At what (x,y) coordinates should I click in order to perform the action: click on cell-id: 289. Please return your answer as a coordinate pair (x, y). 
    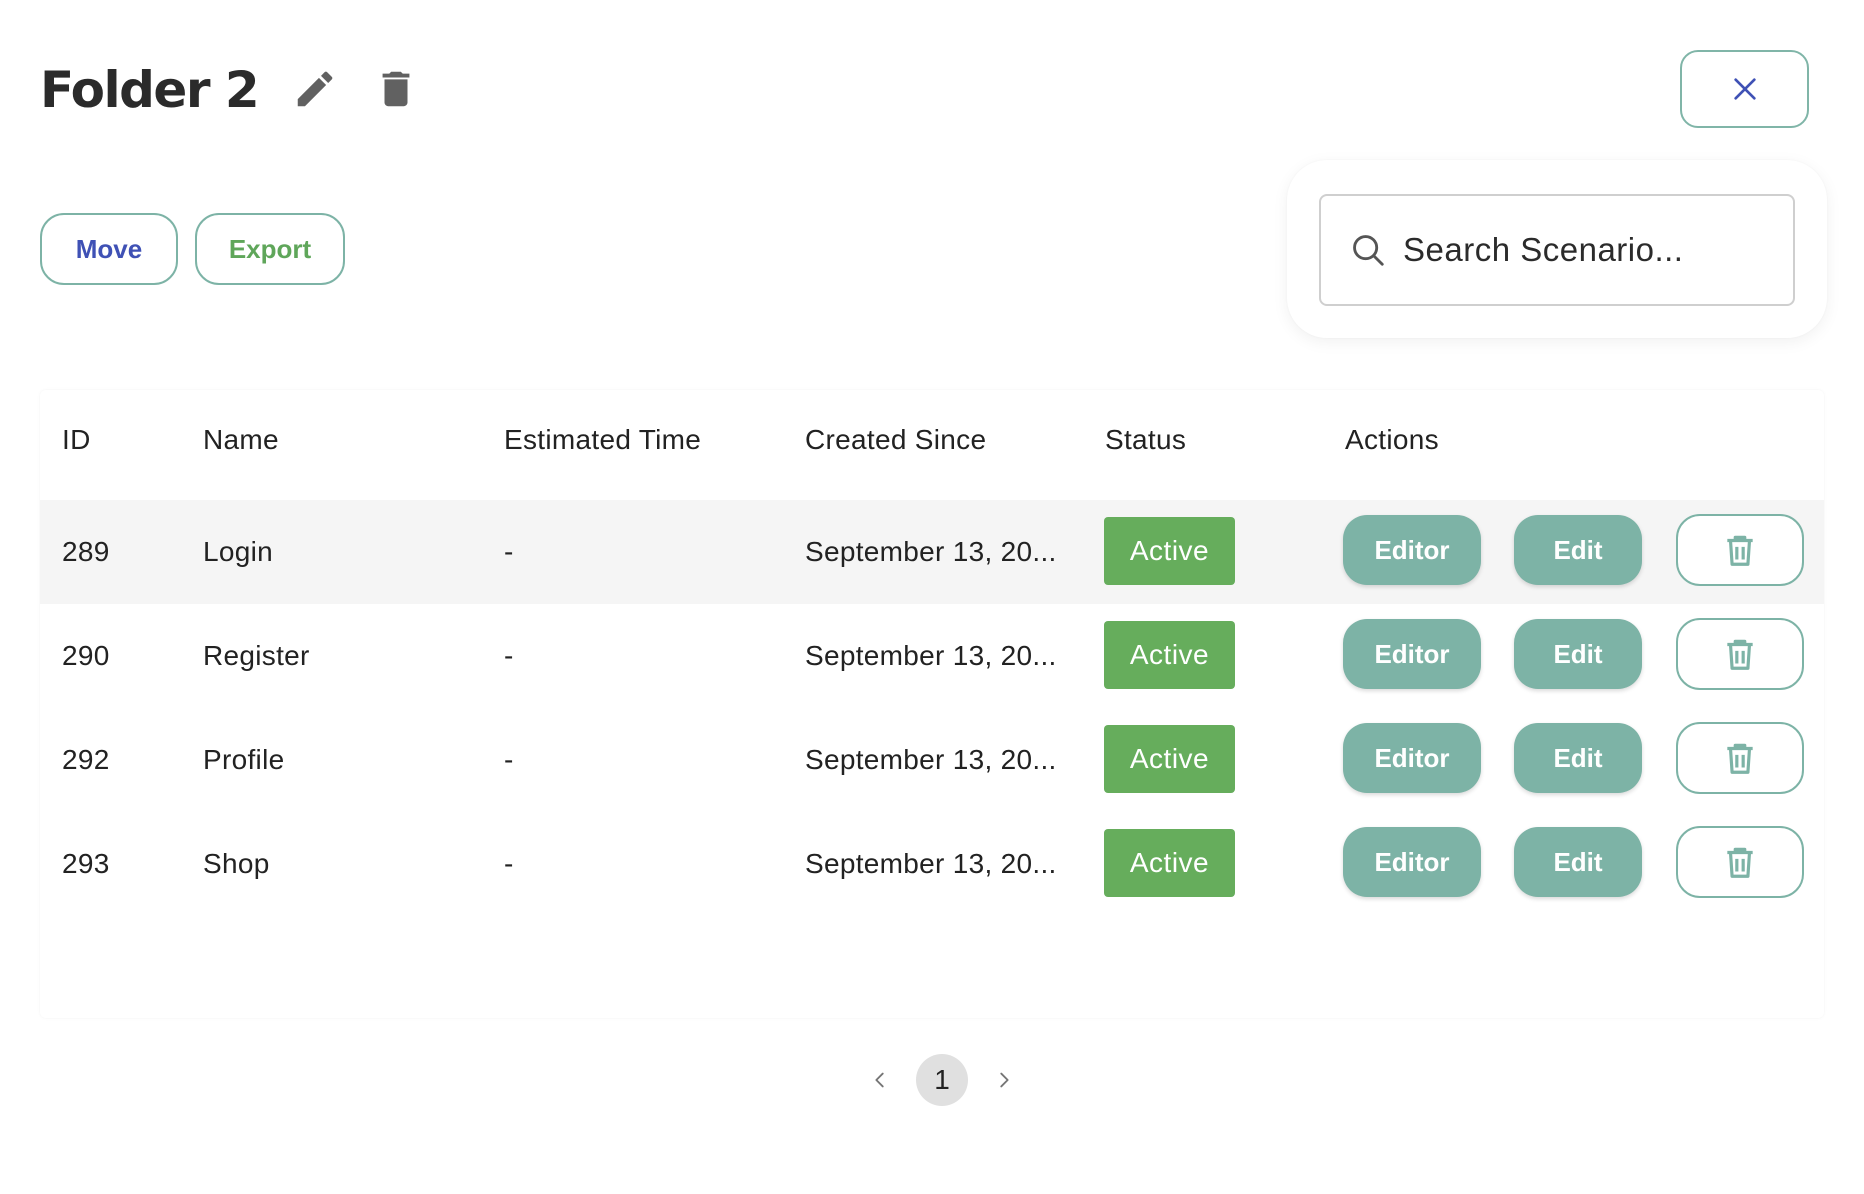
    Looking at the image, I should click on (86, 551).